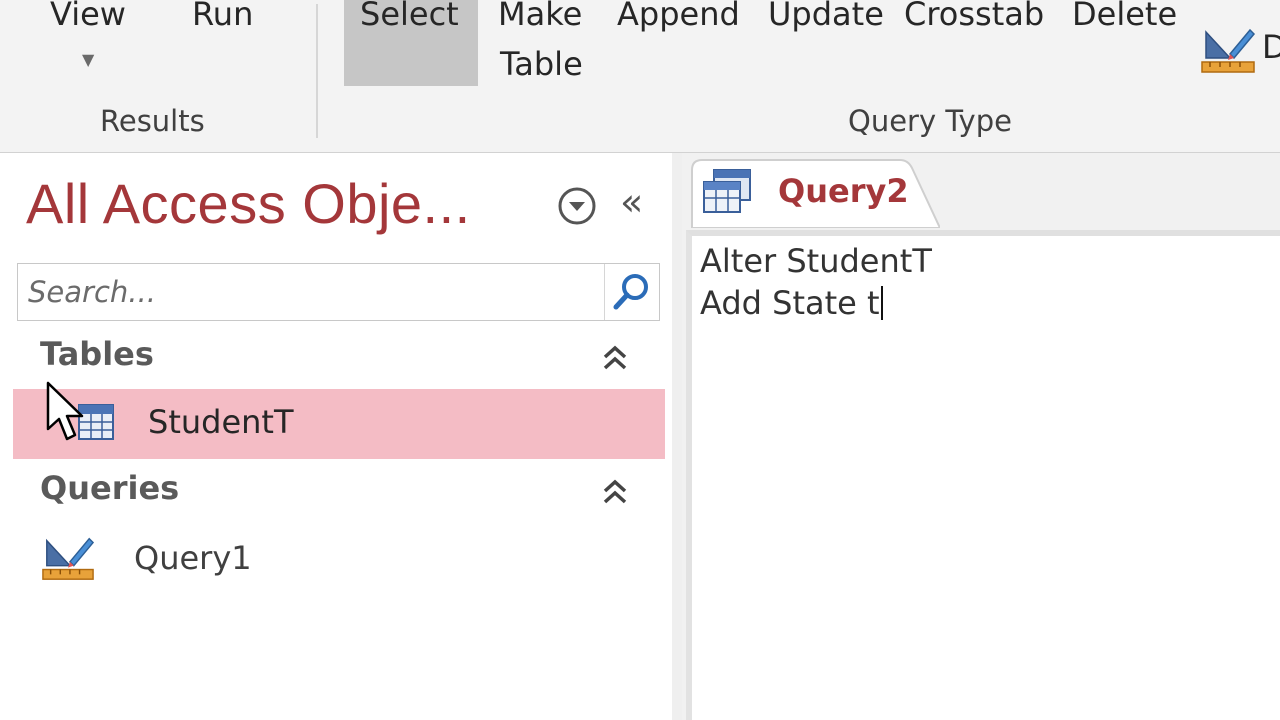  Describe the element at coordinates (317, 71) in the screenshot. I see `ribbon-group-separator` at that location.